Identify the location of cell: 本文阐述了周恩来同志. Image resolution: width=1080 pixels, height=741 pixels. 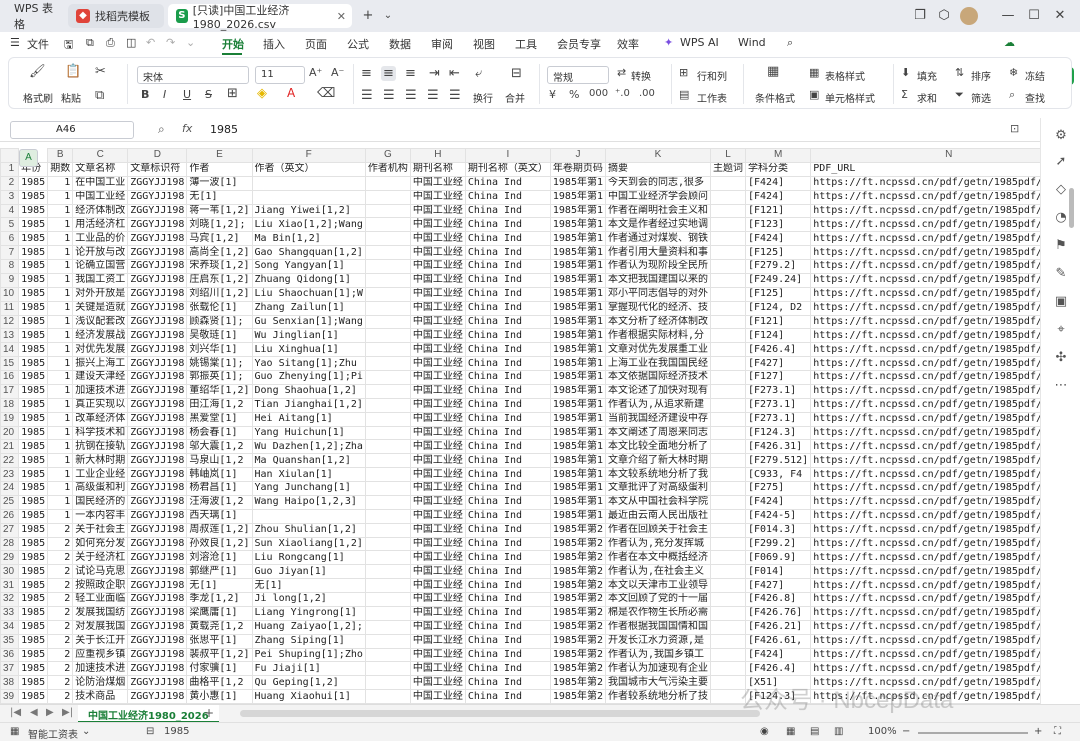
(658, 433).